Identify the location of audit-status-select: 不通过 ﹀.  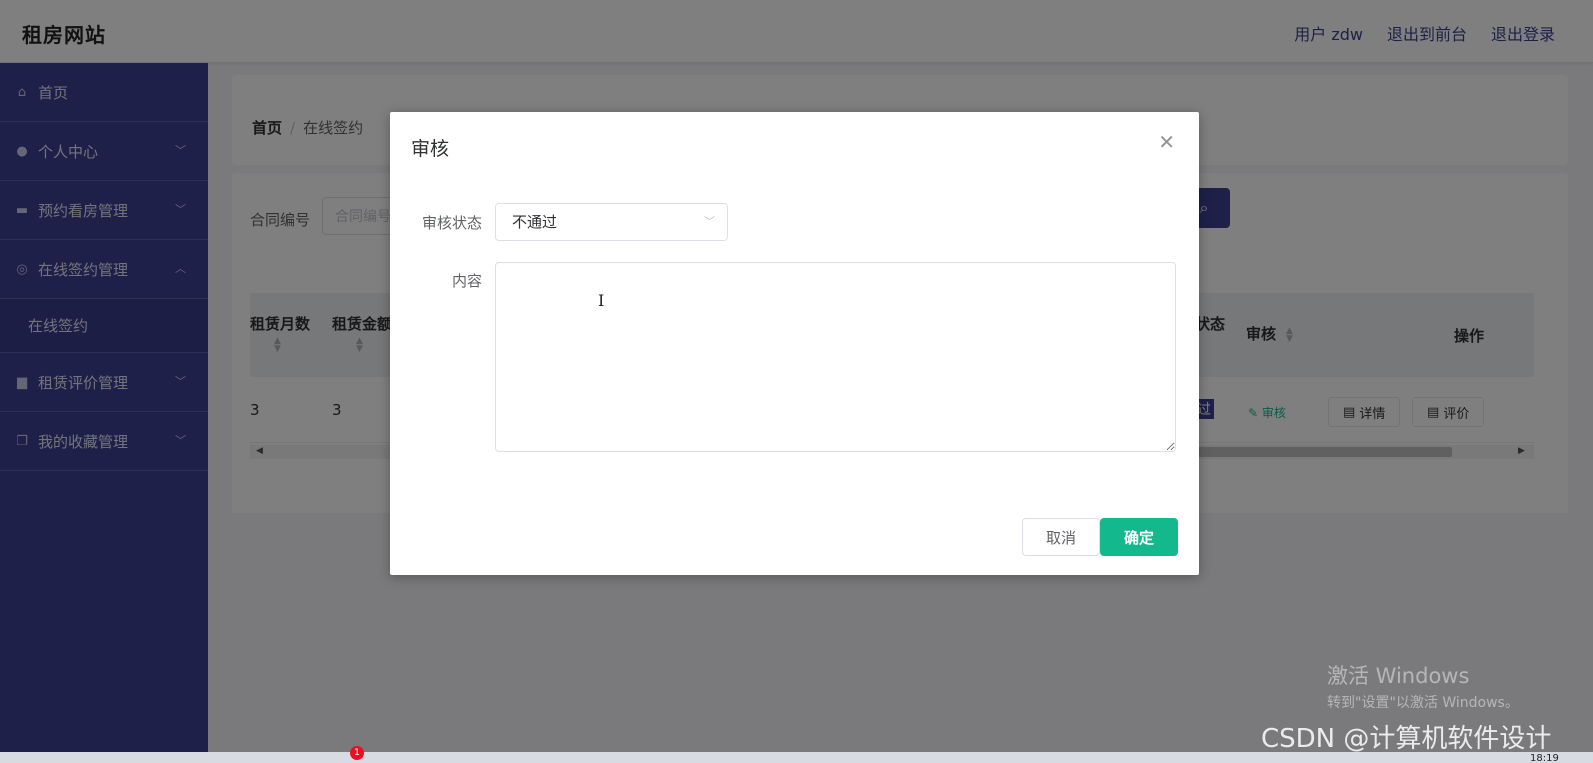
(611, 222).